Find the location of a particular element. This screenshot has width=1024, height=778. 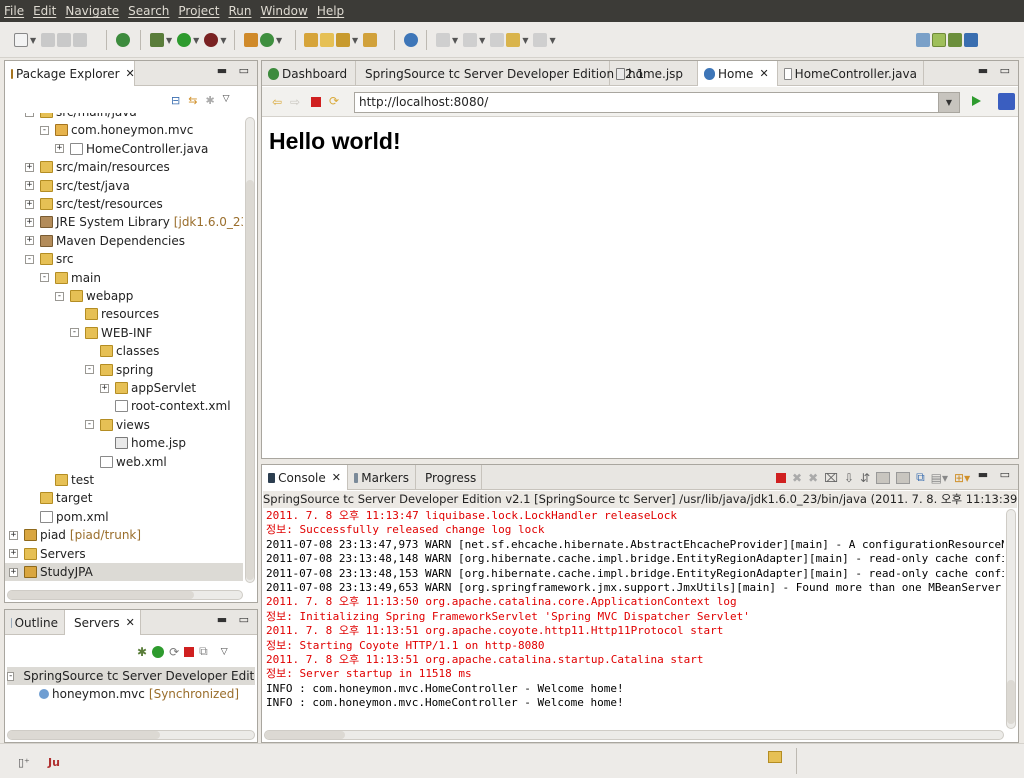

tree-item: + Maven Dependencies is located at coordinates (105, 241).